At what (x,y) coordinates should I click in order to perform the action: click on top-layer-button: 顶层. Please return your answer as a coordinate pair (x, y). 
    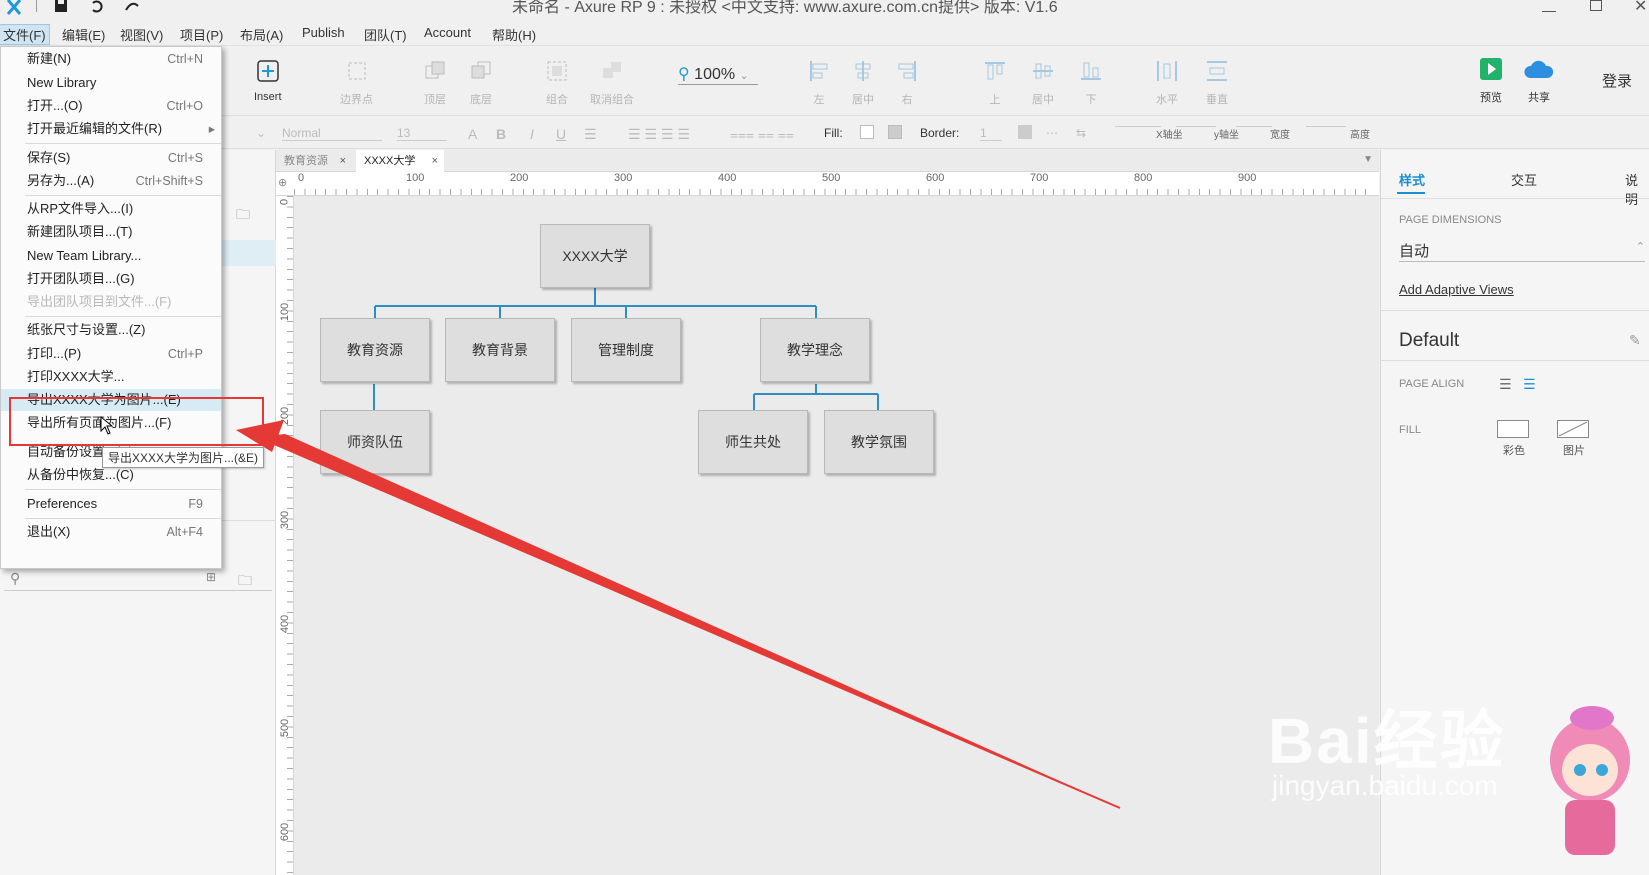
    Looking at the image, I should click on (435, 83).